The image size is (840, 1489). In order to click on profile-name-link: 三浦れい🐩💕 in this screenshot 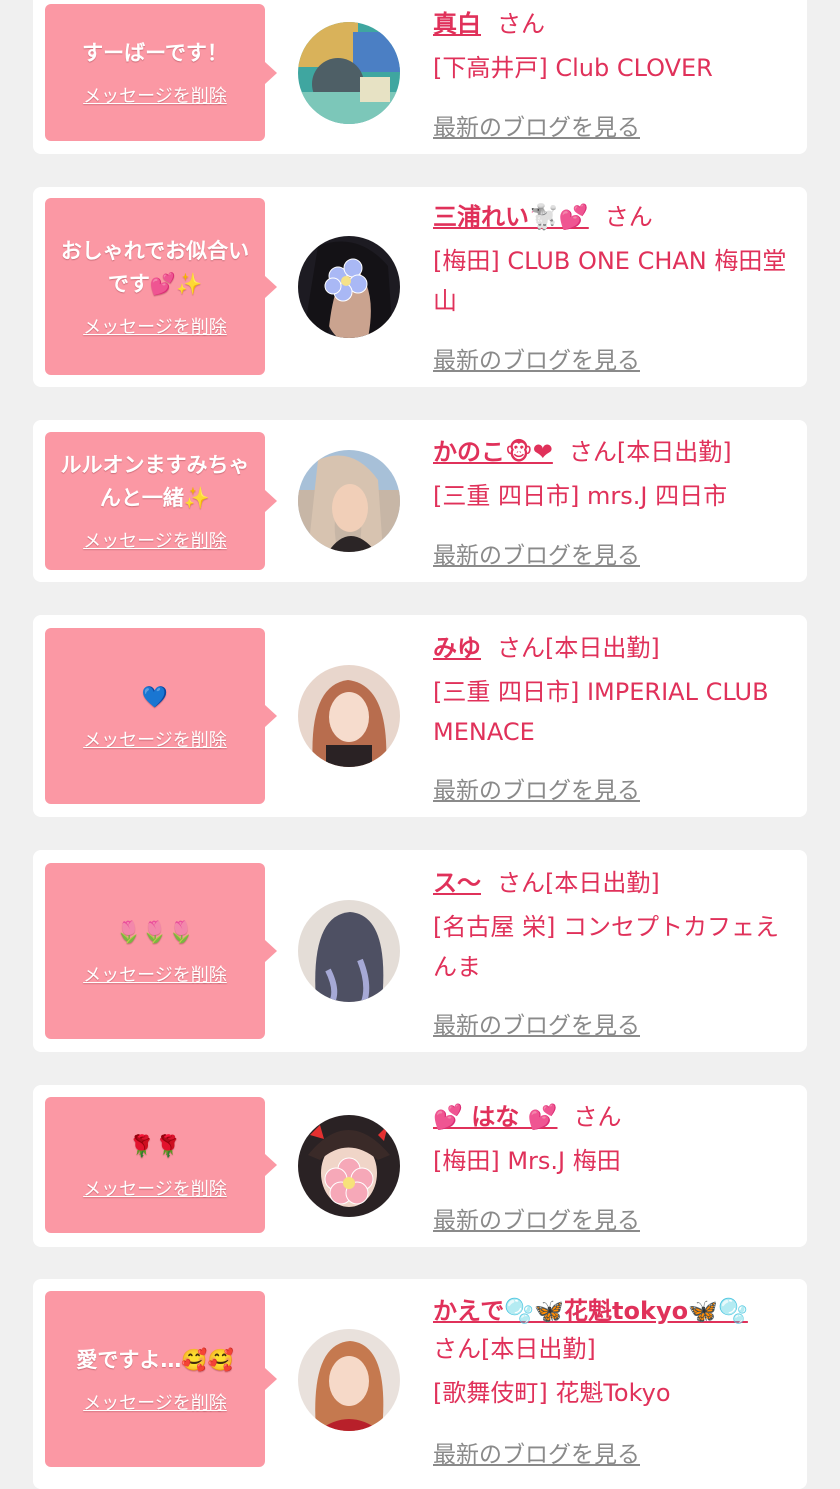, I will do `click(511, 217)`.